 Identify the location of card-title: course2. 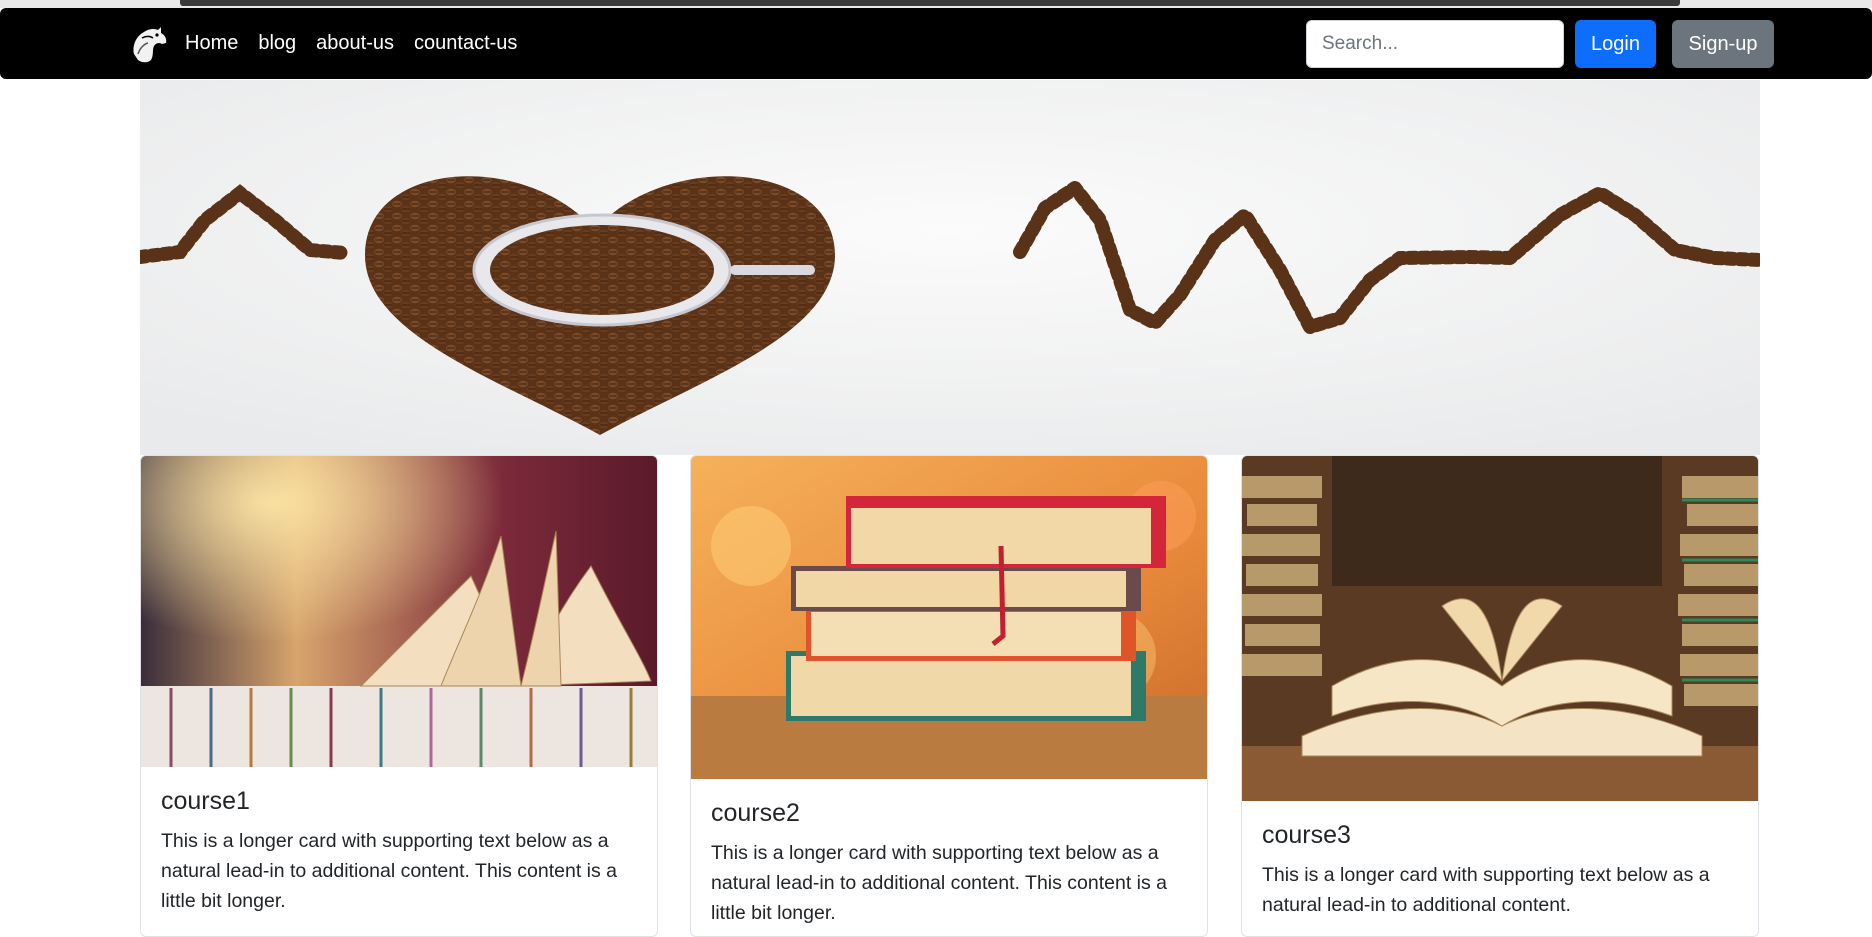
(755, 813).